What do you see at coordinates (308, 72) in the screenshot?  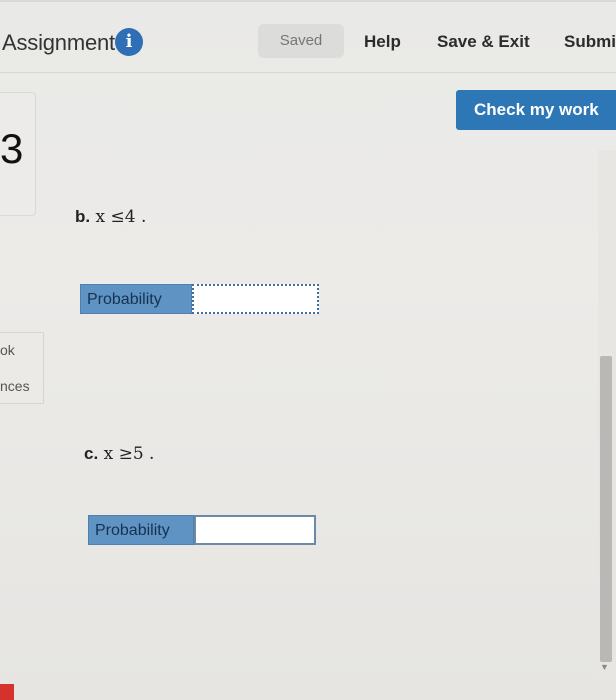 I see `header-divider` at bounding box center [308, 72].